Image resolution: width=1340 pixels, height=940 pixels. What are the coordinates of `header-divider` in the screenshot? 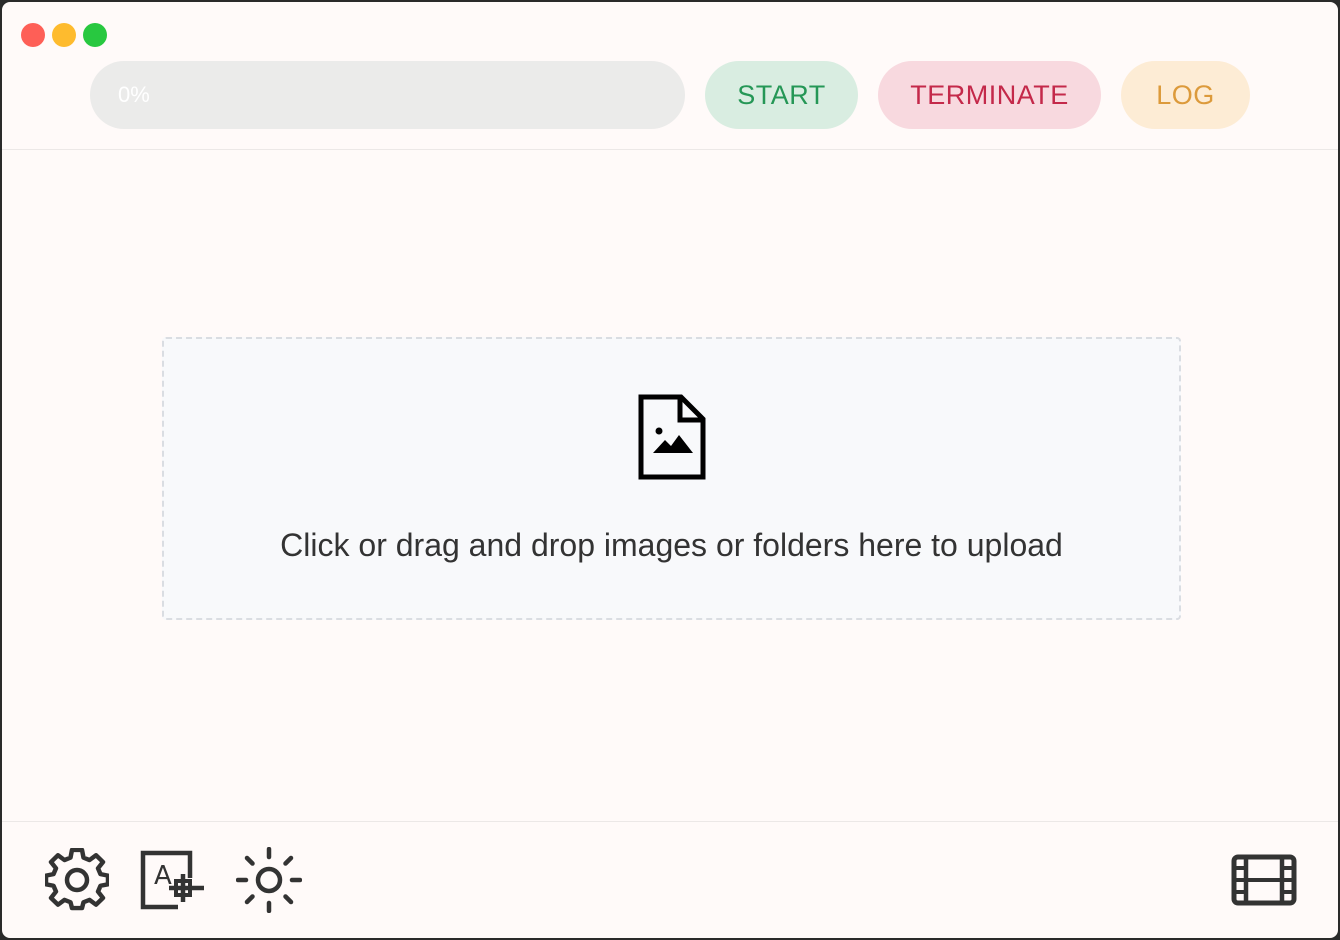 It's located at (670, 149).